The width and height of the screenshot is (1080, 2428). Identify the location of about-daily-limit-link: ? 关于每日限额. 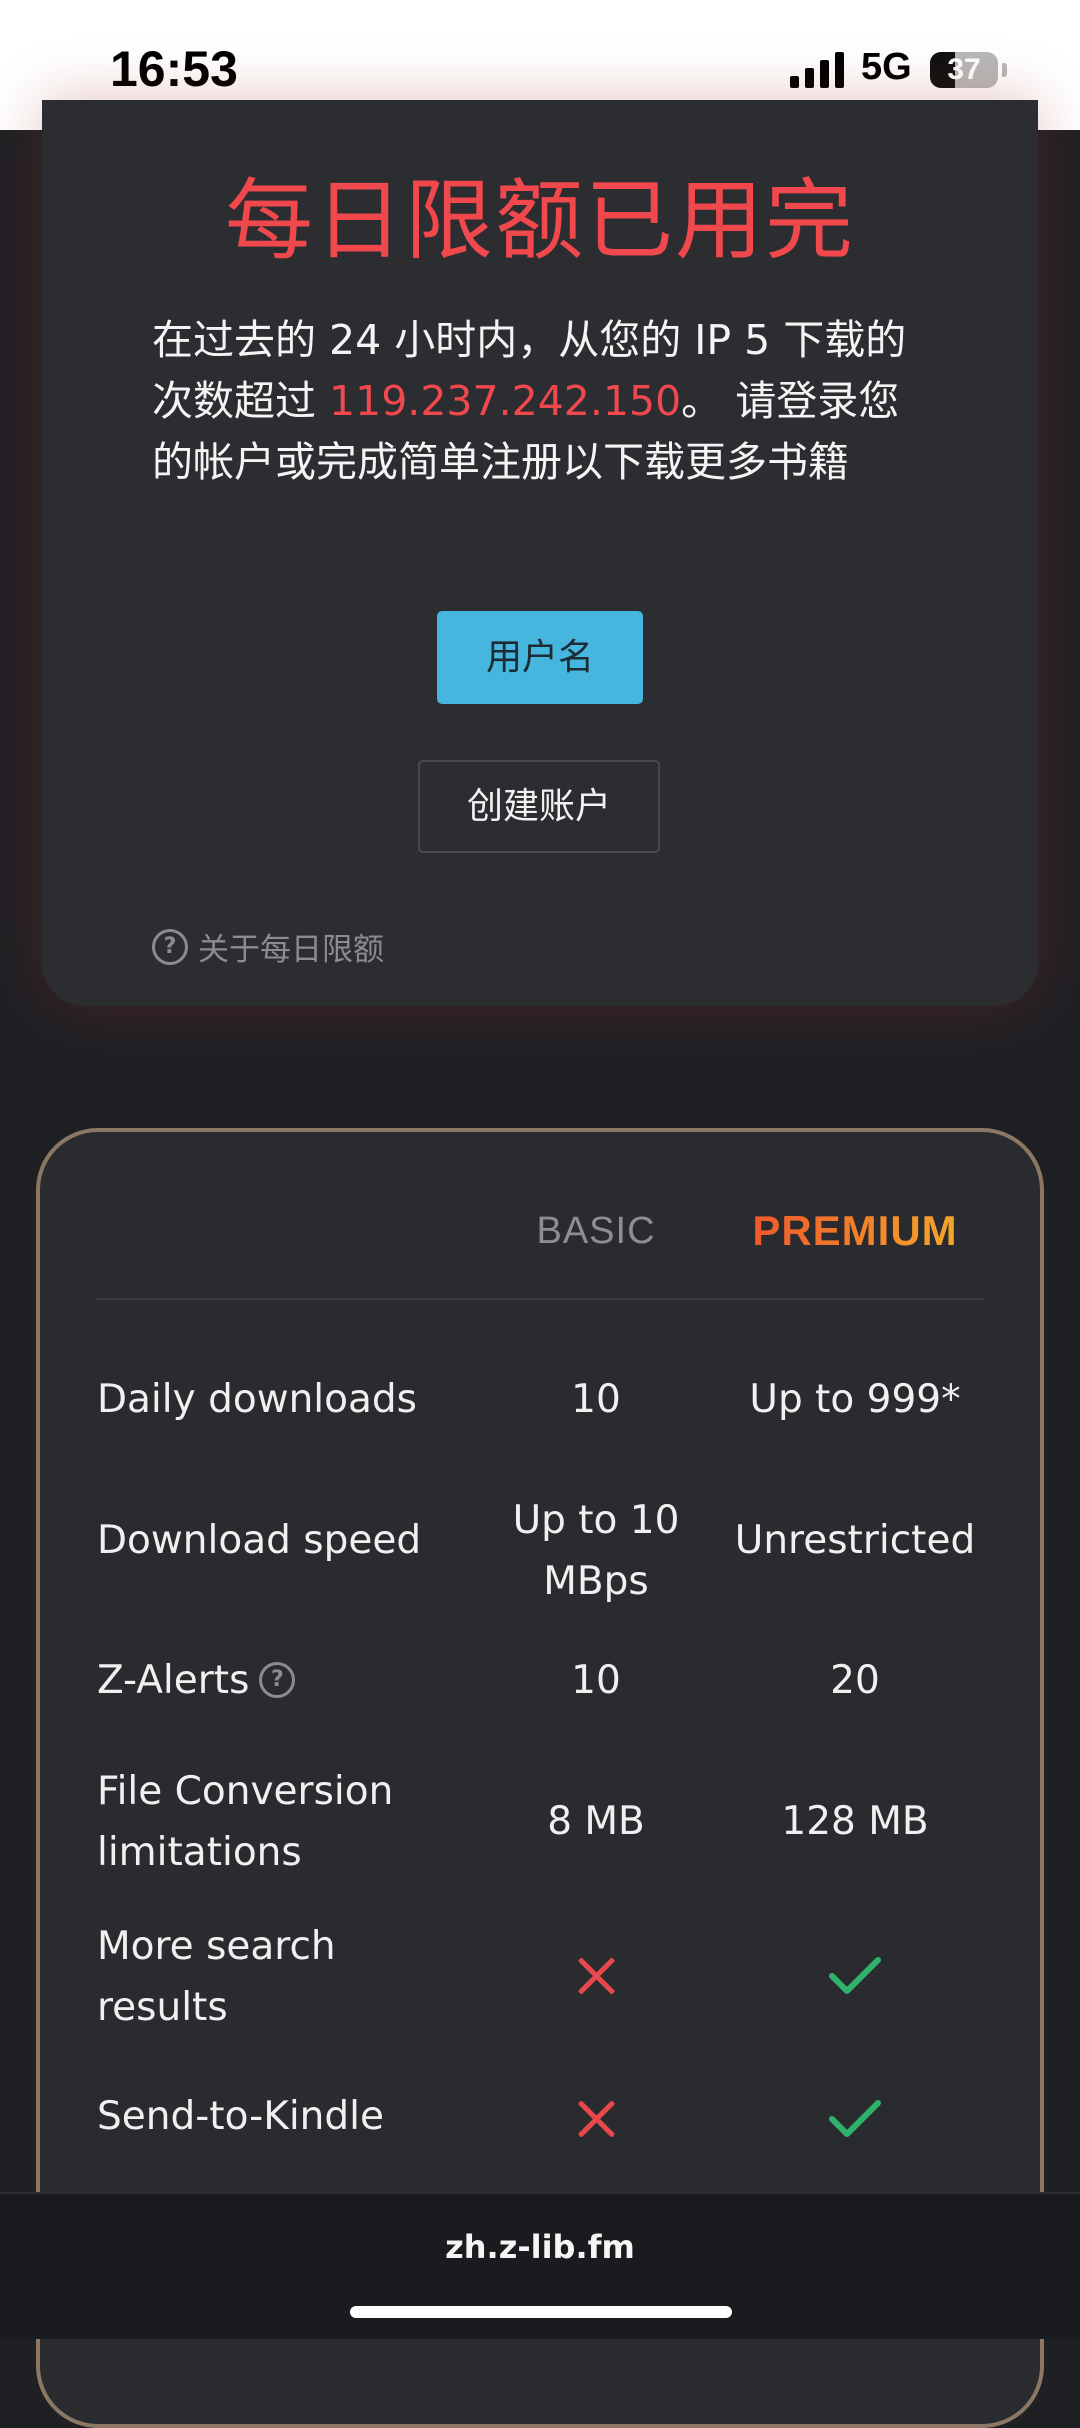
(268, 946).